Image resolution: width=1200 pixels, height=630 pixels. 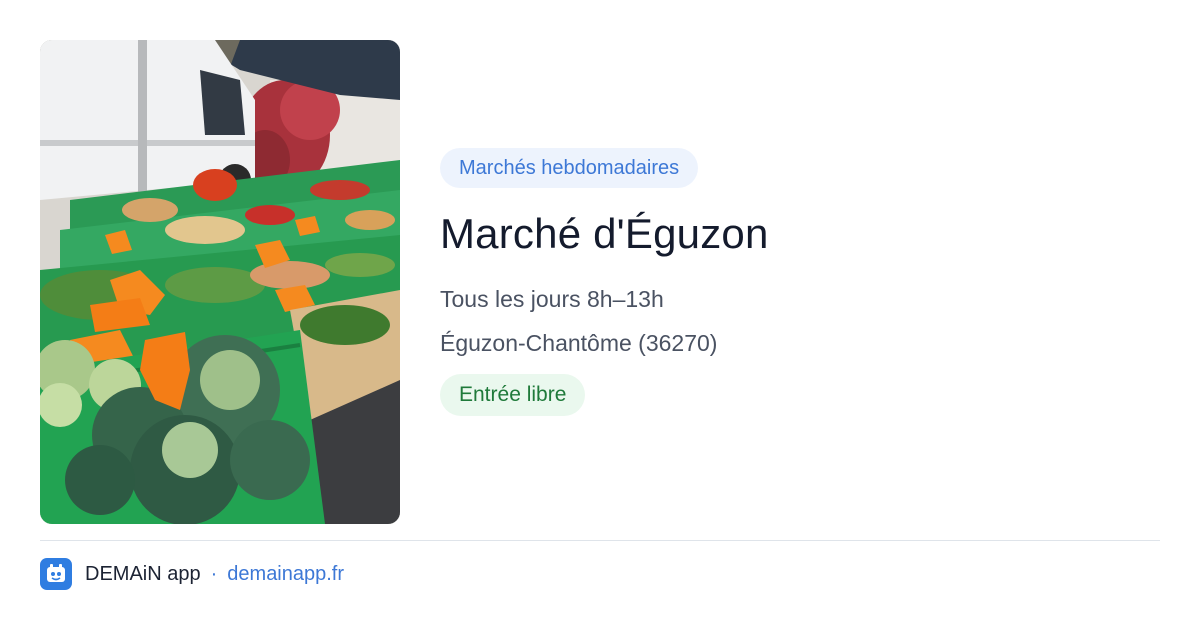 I want to click on footer: DEMAiN app · demainapp.fr, so click(x=192, y=574).